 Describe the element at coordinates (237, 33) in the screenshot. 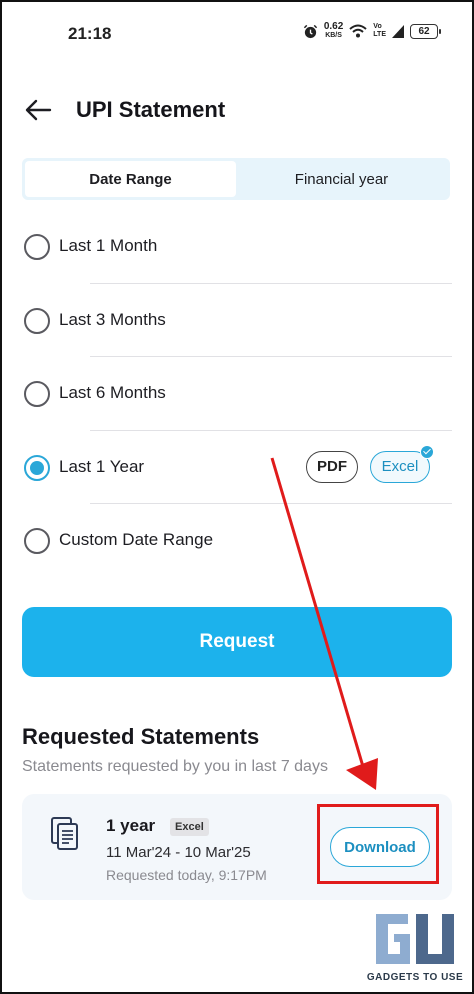

I see `status-bar: 21:18 0.62 KB/S Vo LTE 62` at that location.